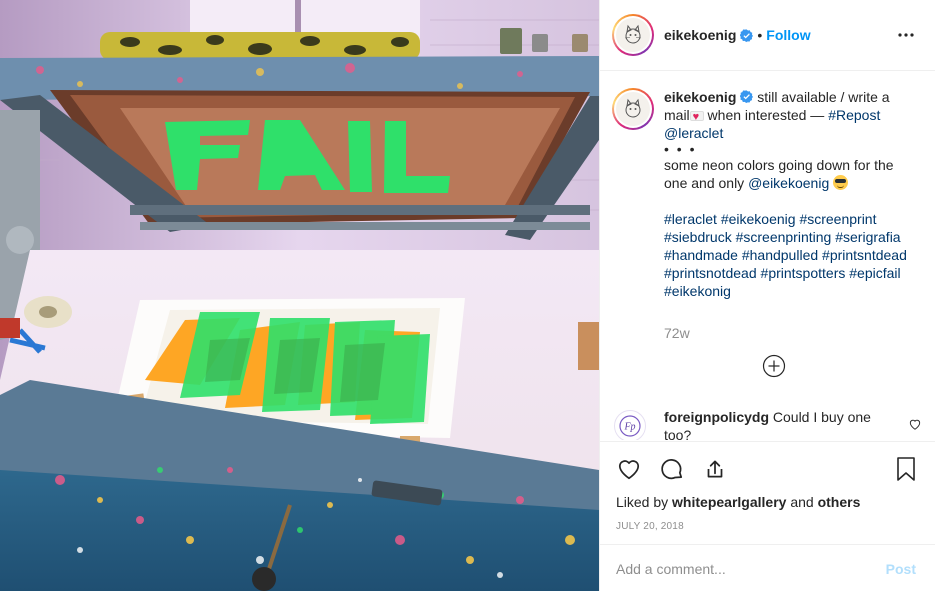  What do you see at coordinates (788, 183) in the screenshot?
I see `mention-eikekoenig: @eikekoenig` at bounding box center [788, 183].